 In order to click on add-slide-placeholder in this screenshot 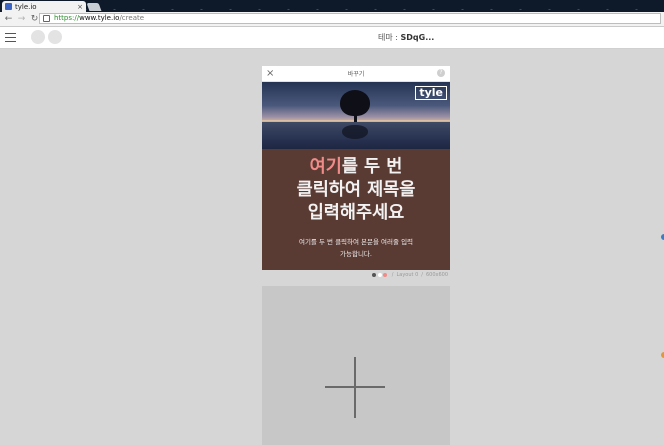, I will do `click(356, 365)`.